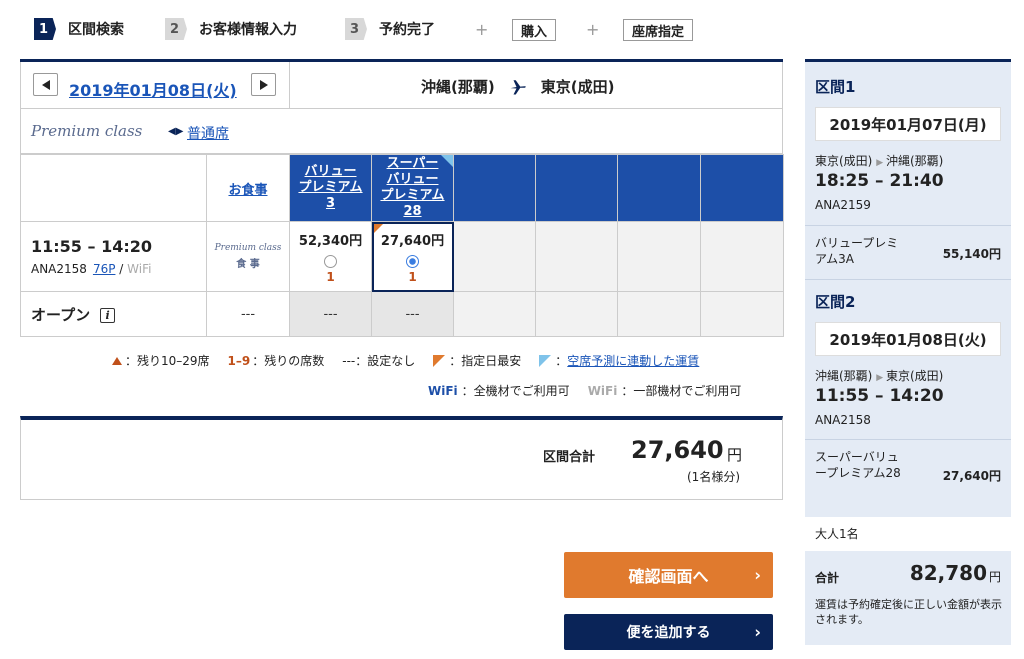  Describe the element at coordinates (248, 30) in the screenshot. I see `step-2-label: お客様情報入力` at that location.